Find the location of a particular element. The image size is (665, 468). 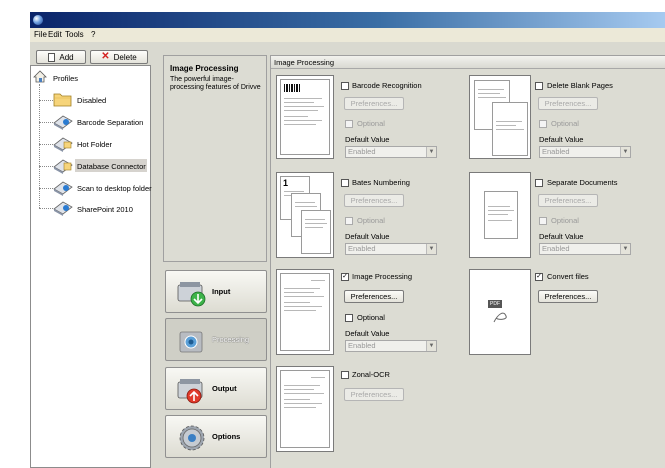

pdf-badge: PDF is located at coordinates (495, 304).